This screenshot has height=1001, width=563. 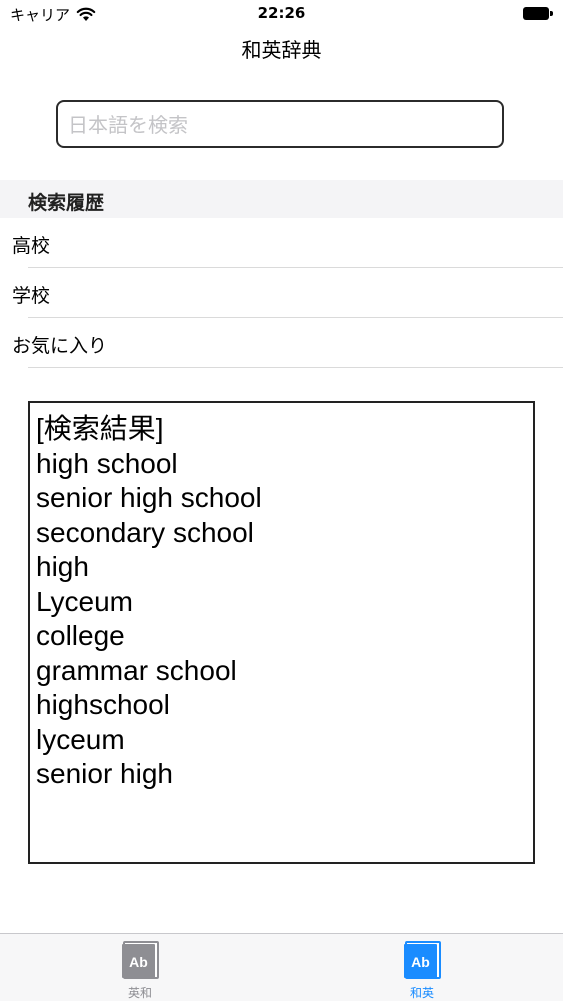 I want to click on history-item-label: 学校, so click(x=31, y=296).